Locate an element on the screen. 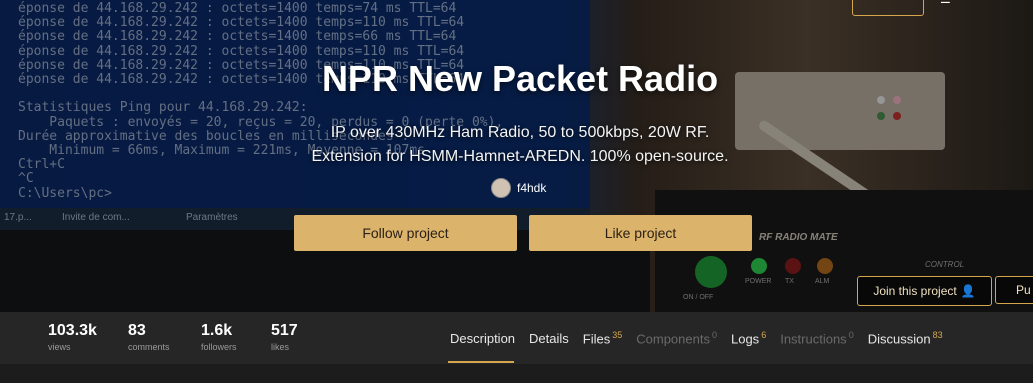 This screenshot has height=383, width=1033. page-content-area is located at coordinates (516, 373).